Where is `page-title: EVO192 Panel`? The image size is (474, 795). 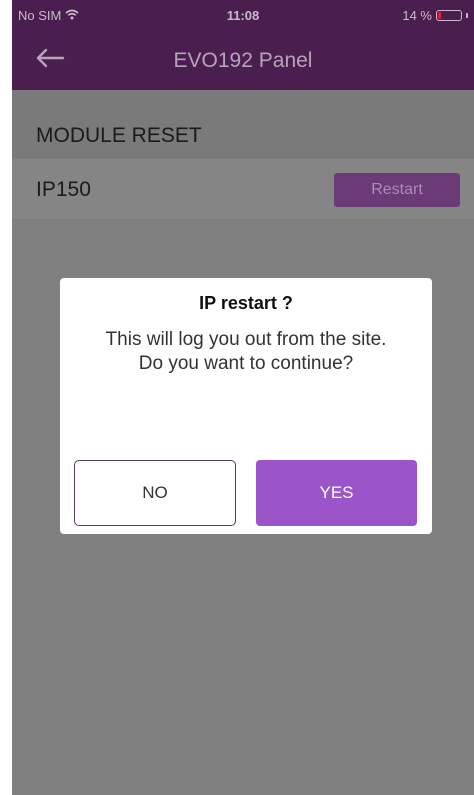
page-title: EVO192 Panel is located at coordinates (243, 60).